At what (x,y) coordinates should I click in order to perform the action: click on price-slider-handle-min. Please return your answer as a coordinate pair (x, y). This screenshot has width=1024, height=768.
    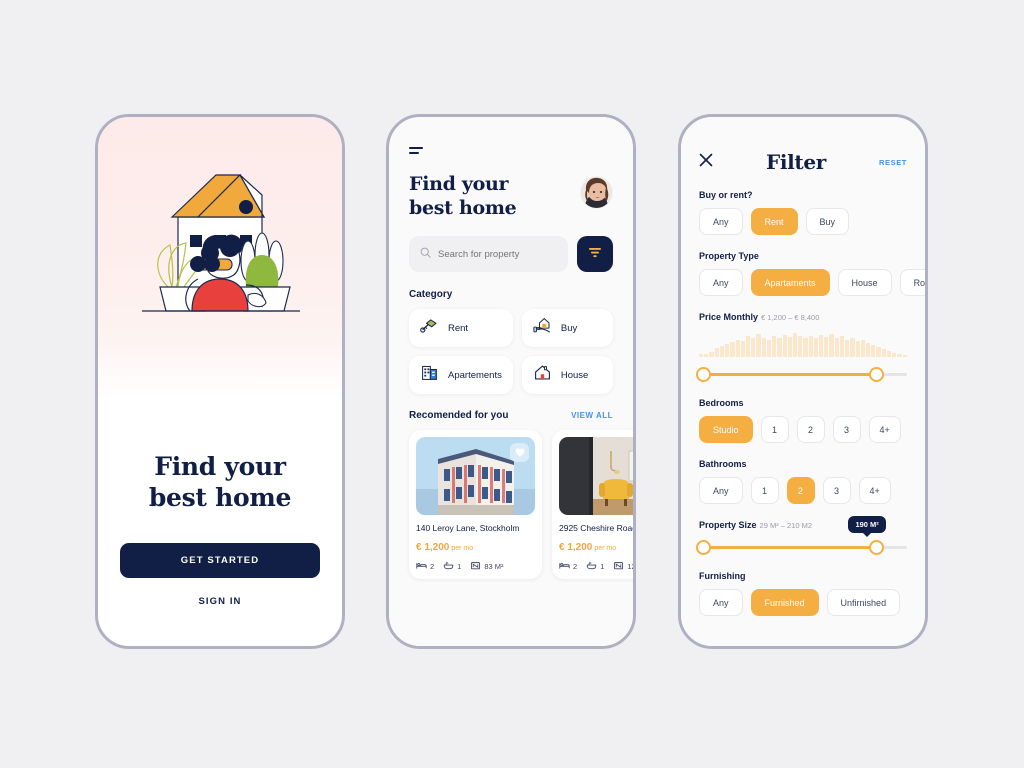
    Looking at the image, I should click on (704, 374).